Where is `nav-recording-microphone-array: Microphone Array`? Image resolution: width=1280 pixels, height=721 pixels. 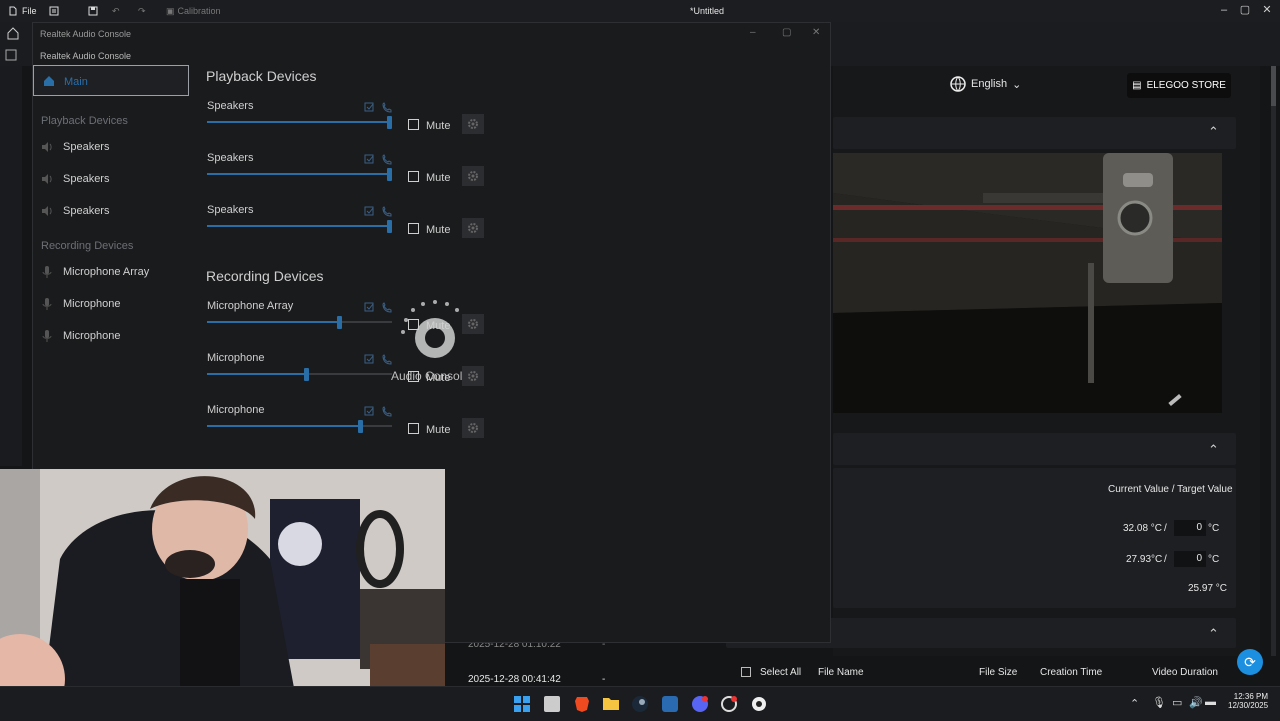 nav-recording-microphone-array: Microphone Array is located at coordinates (95, 272).